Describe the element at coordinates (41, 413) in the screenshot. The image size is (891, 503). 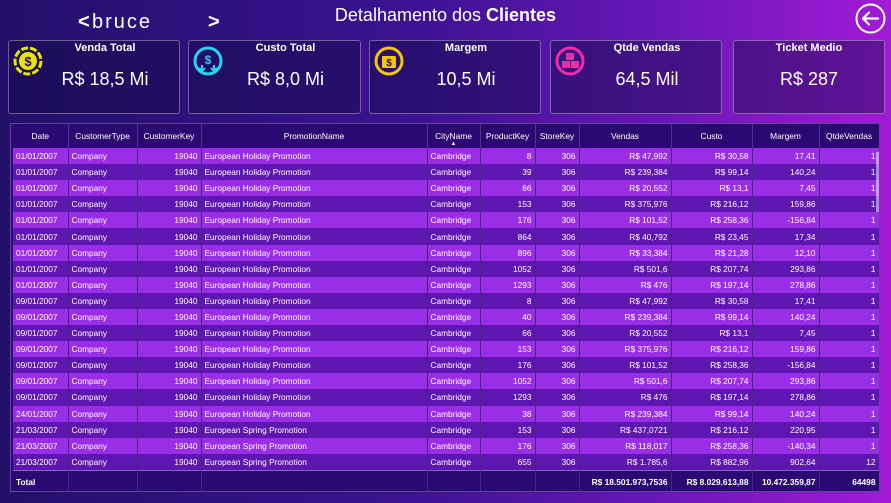
I see `table-cell: 24/01/2007` at that location.